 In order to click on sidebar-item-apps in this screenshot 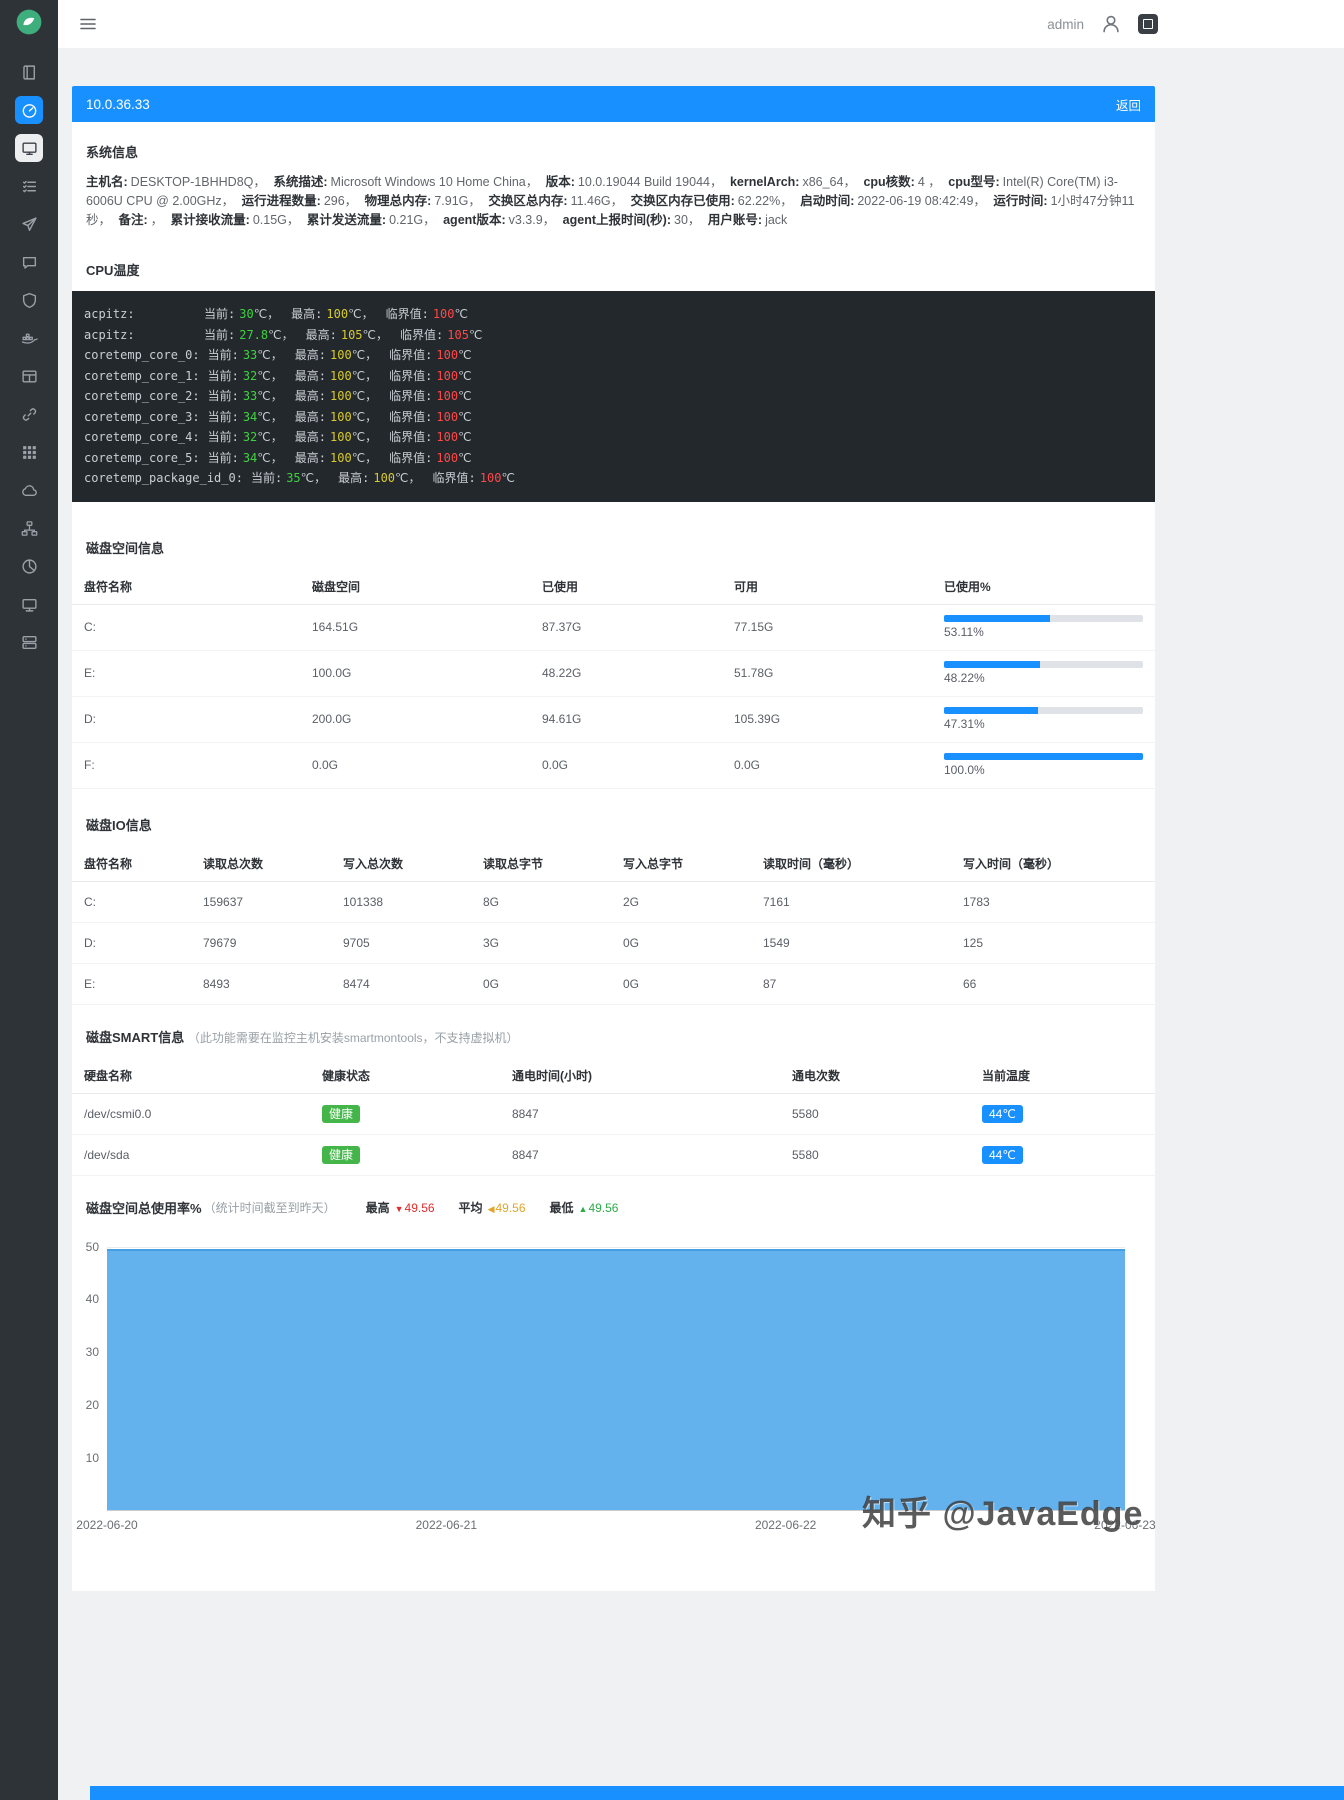, I will do `click(29, 452)`.